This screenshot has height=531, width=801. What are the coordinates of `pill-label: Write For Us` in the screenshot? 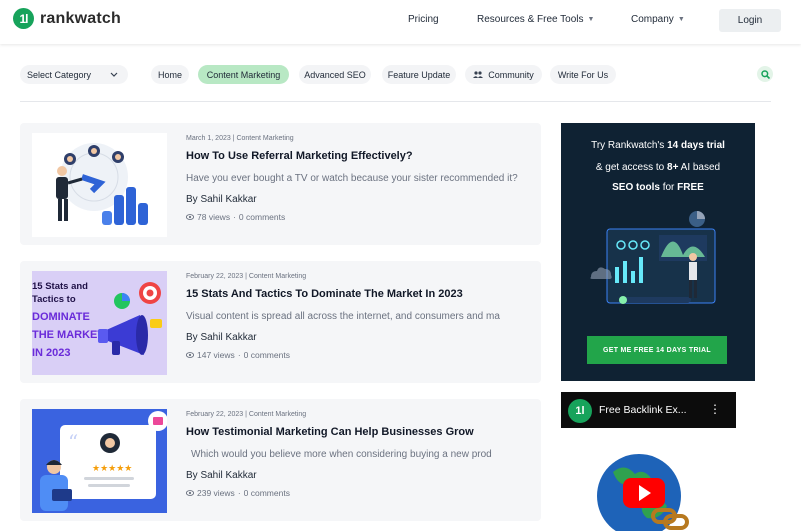 It's located at (583, 74).